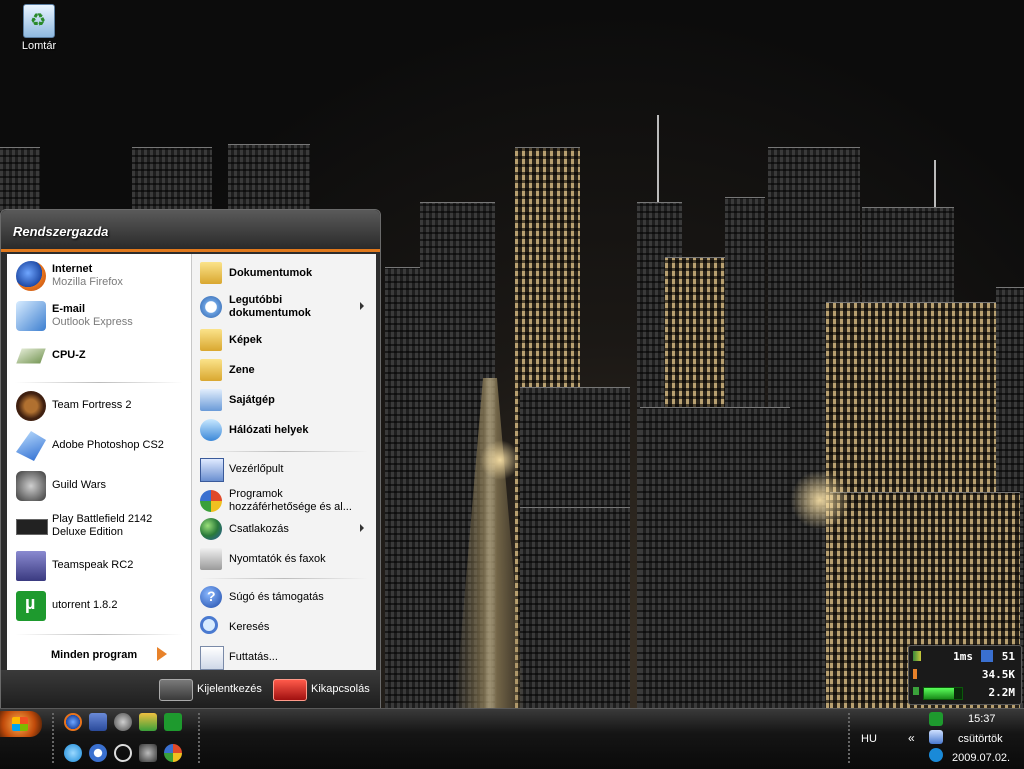 The height and width of the screenshot is (769, 1024). Describe the element at coordinates (148, 722) in the screenshot. I see `users-icon` at that location.